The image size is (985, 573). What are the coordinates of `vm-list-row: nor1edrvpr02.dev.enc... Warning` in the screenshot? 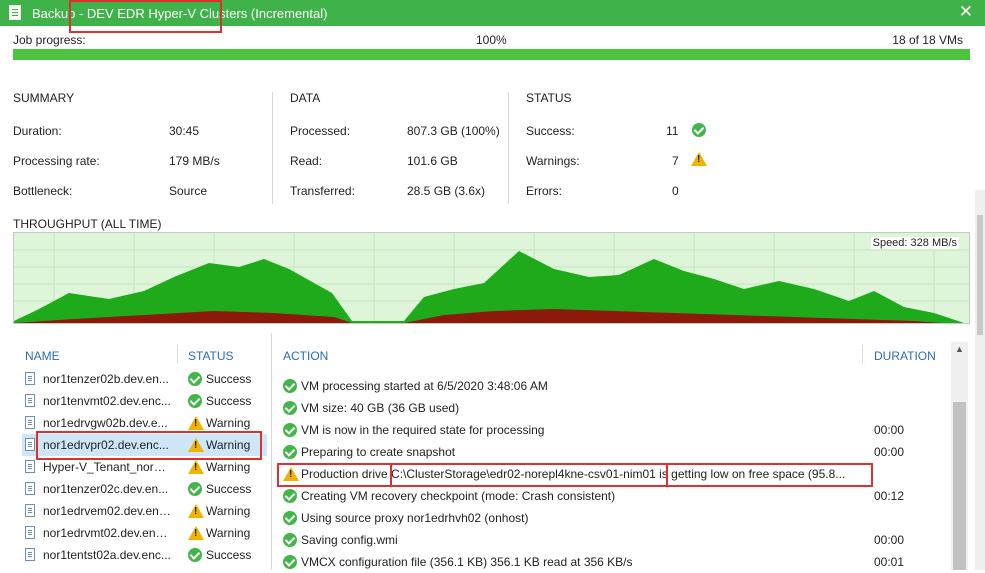 It's located at (144, 445).